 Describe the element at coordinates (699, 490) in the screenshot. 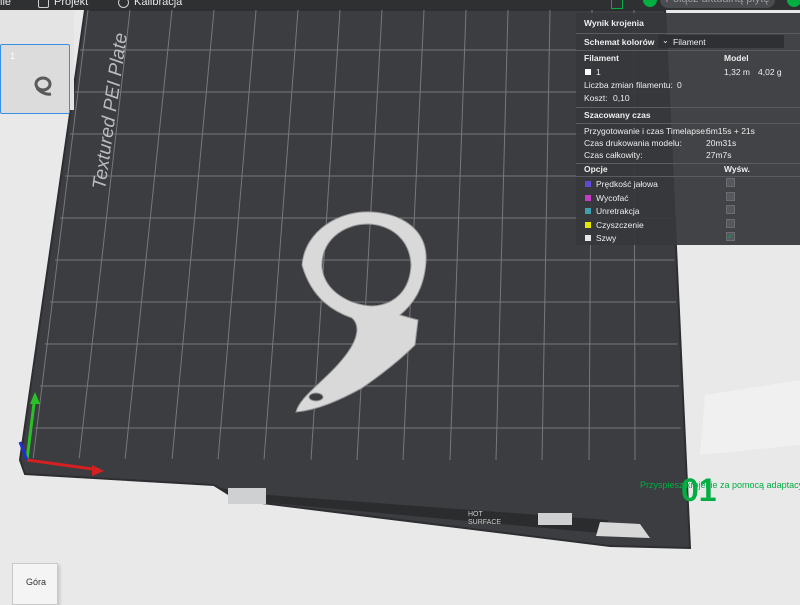

I see `plate-big-number: 01` at that location.